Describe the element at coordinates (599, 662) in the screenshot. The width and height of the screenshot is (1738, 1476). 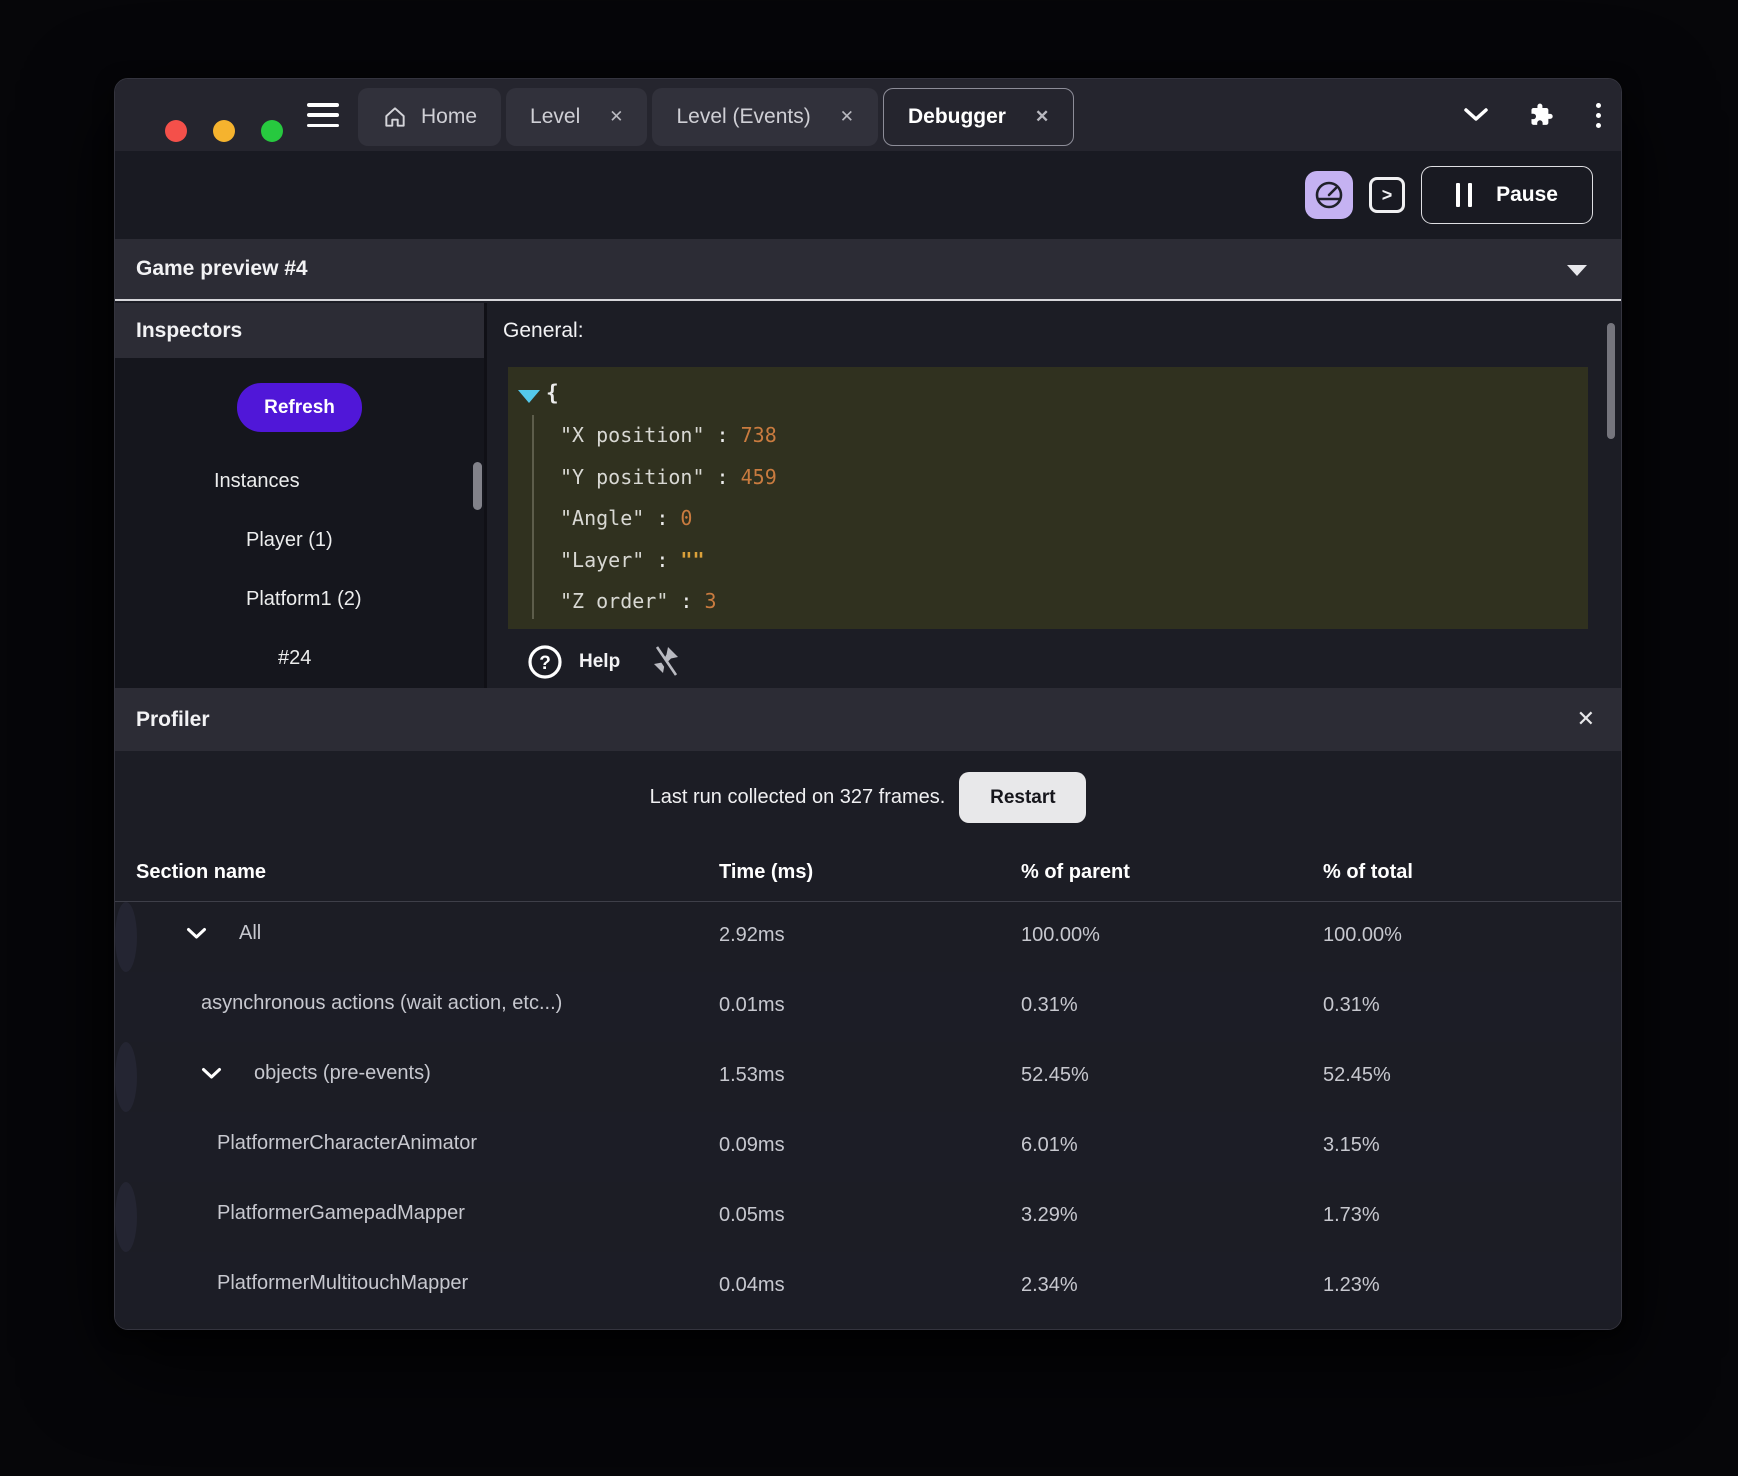
I see `help-label: Help` at that location.